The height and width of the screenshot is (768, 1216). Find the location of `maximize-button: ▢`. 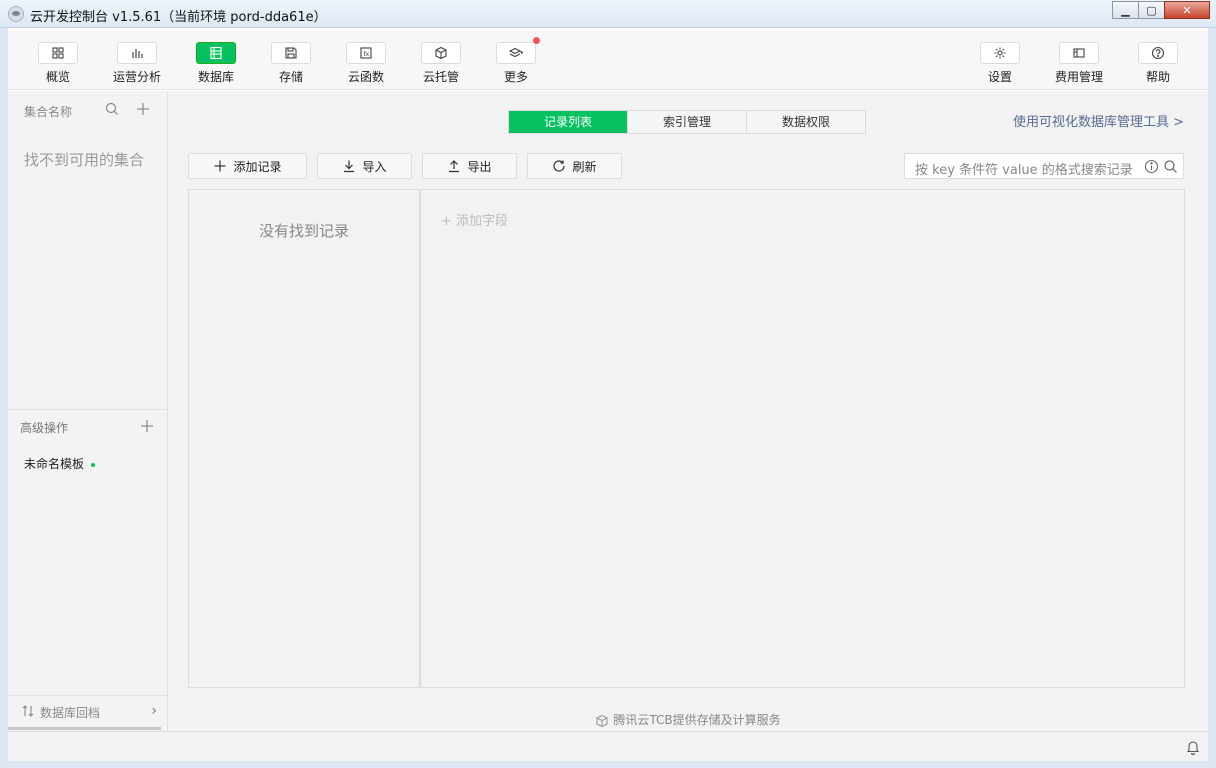

maximize-button: ▢ is located at coordinates (1151, 10).